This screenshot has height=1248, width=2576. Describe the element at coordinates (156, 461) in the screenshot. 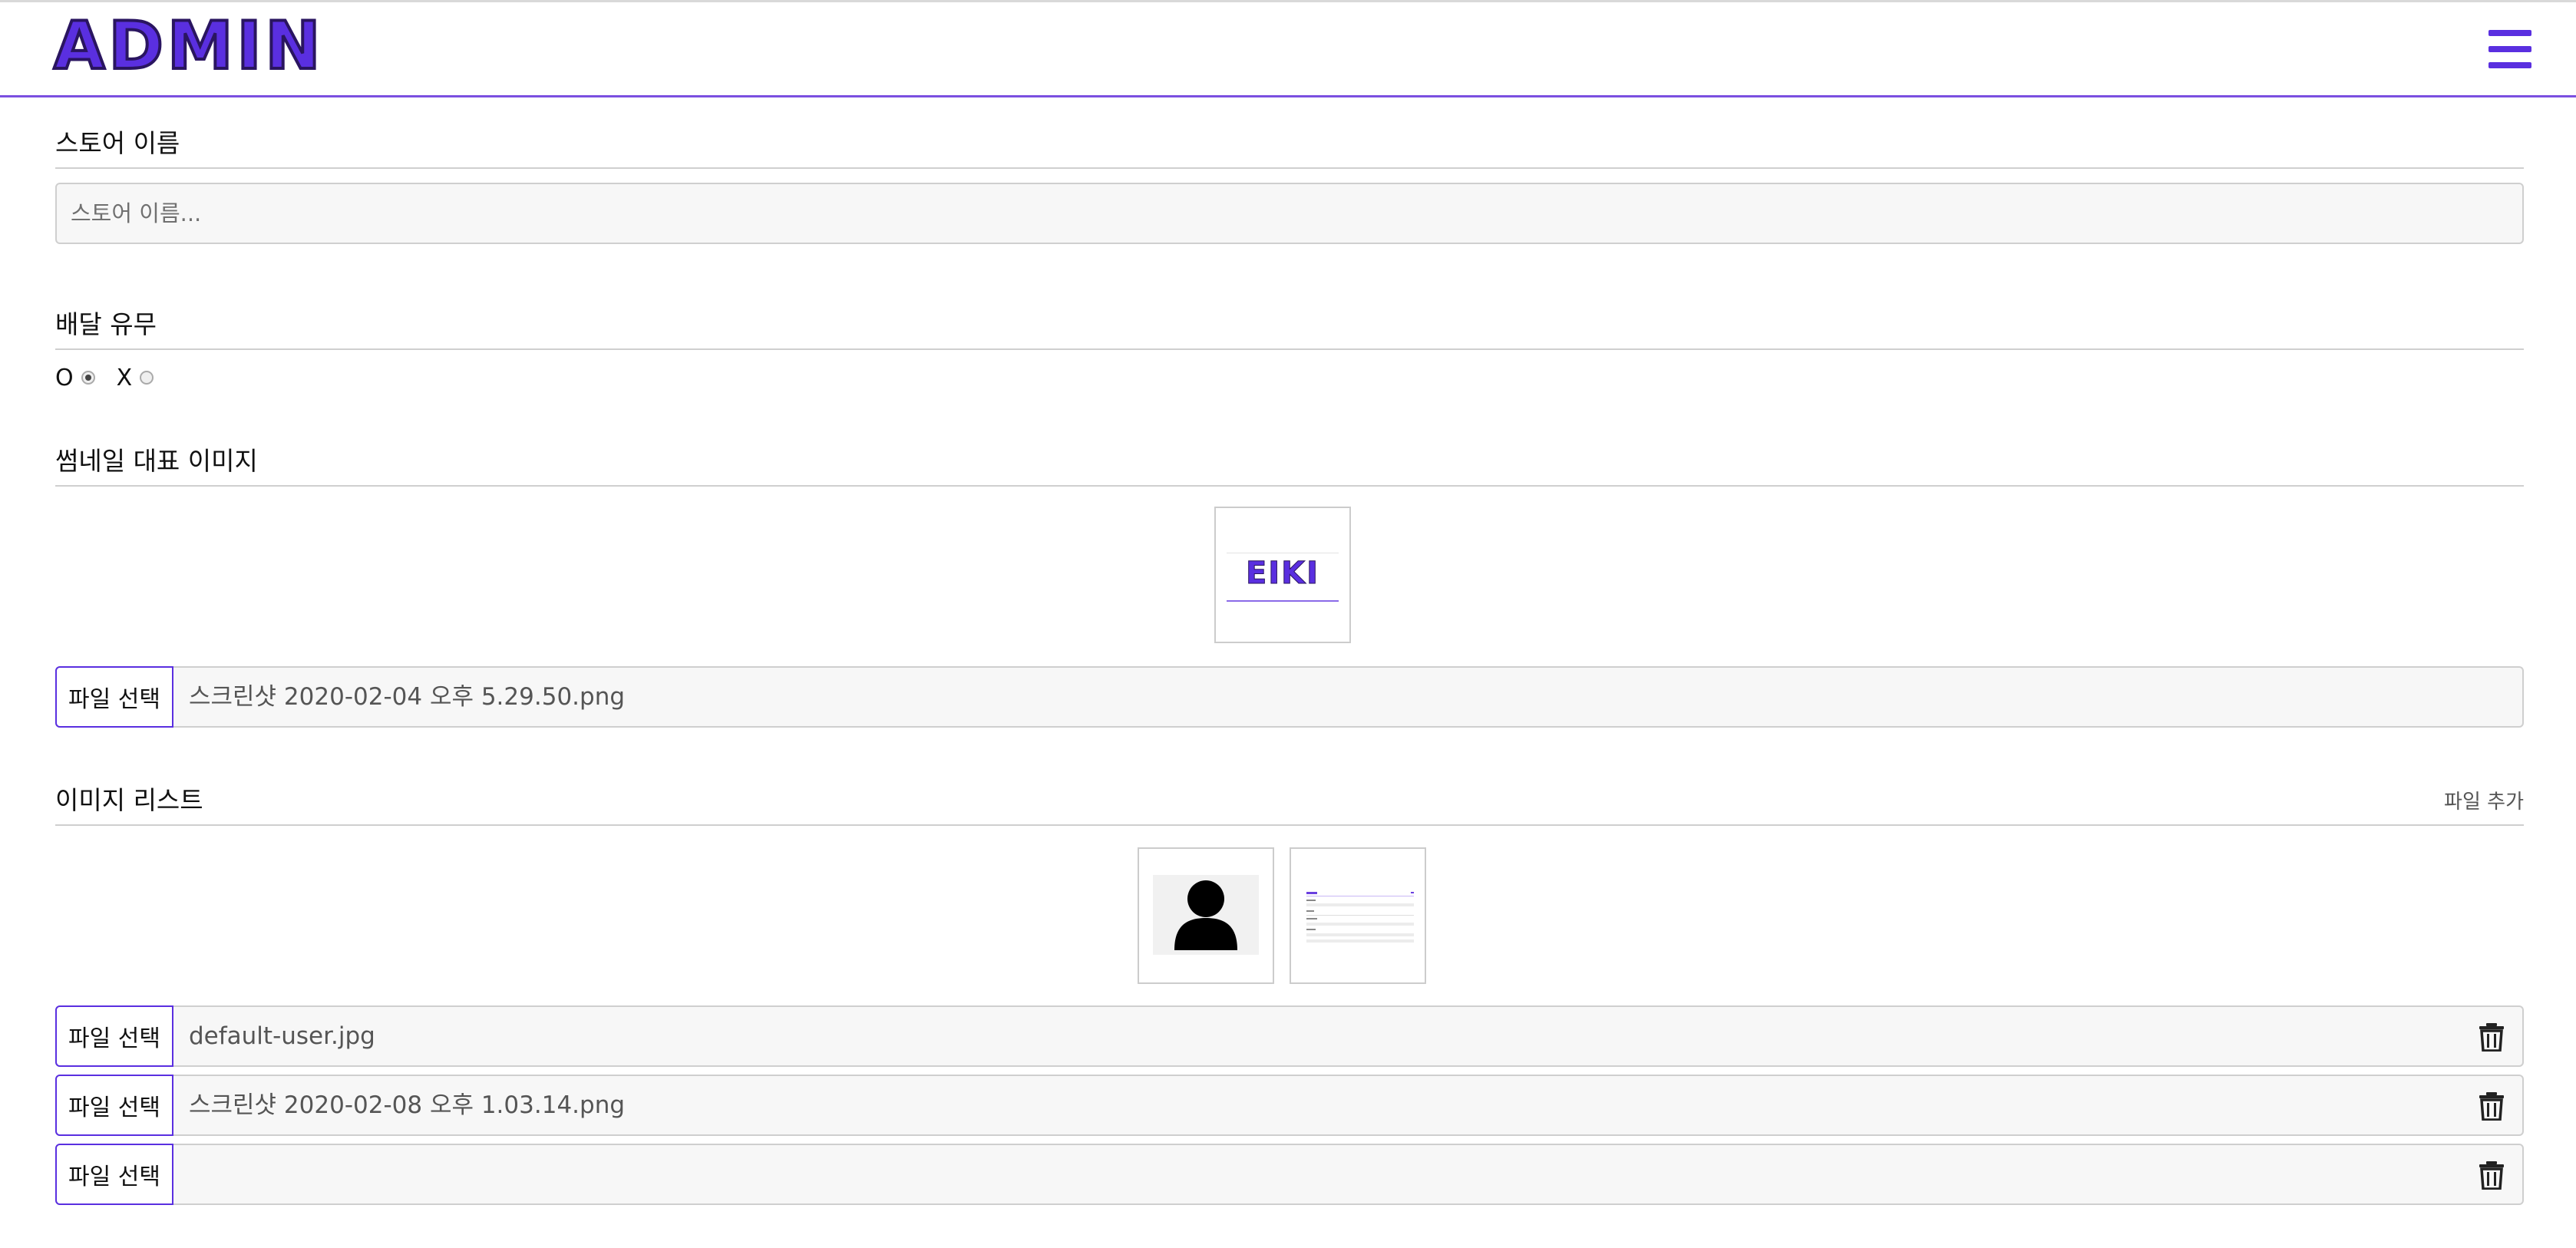

I see `thumbnail-label: 썸네일 대표 이미지` at that location.